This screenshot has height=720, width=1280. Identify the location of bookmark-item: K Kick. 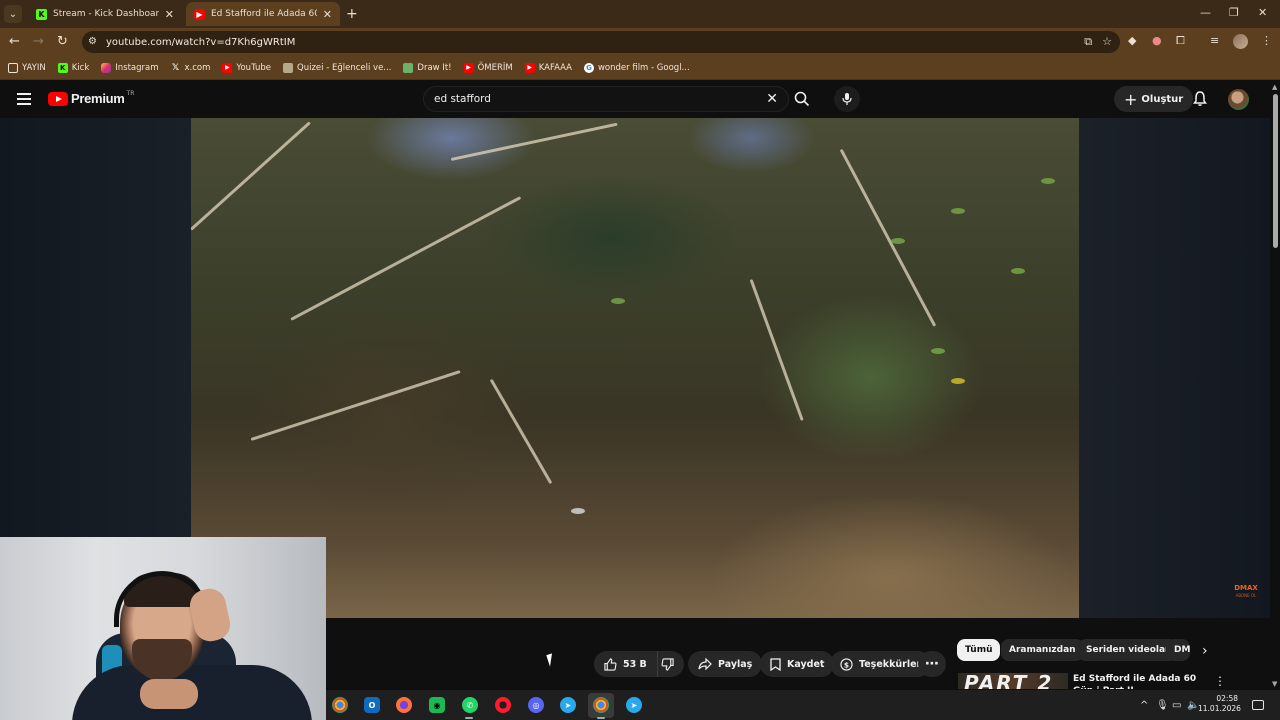
(73, 67).